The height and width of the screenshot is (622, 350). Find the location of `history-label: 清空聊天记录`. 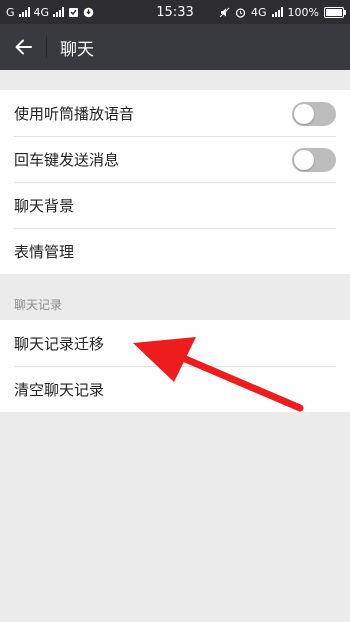

history-label: 清空聊天记录 is located at coordinates (59, 389).